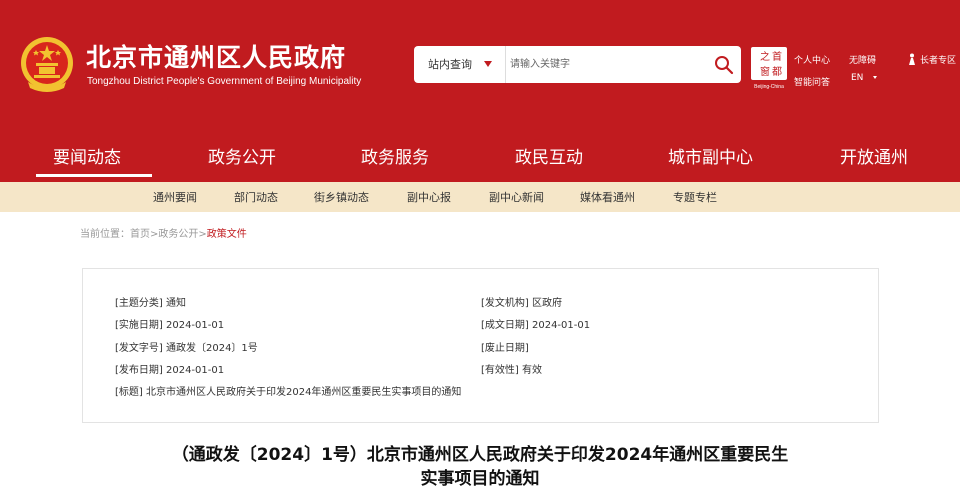 Image resolution: width=960 pixels, height=504 pixels. I want to click on meta-written-date: [成文日期] 2024-01-01, so click(536, 325).